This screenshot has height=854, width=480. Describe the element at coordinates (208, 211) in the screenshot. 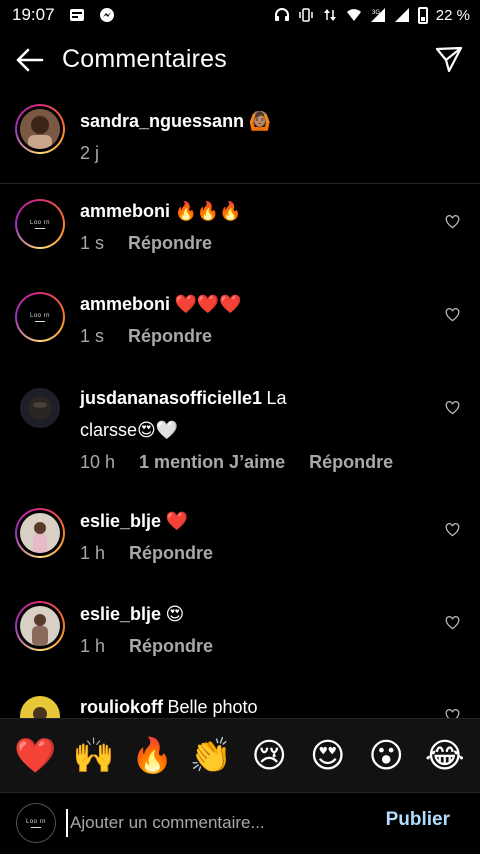

I see `comment-text: 🔥🔥🔥` at that location.